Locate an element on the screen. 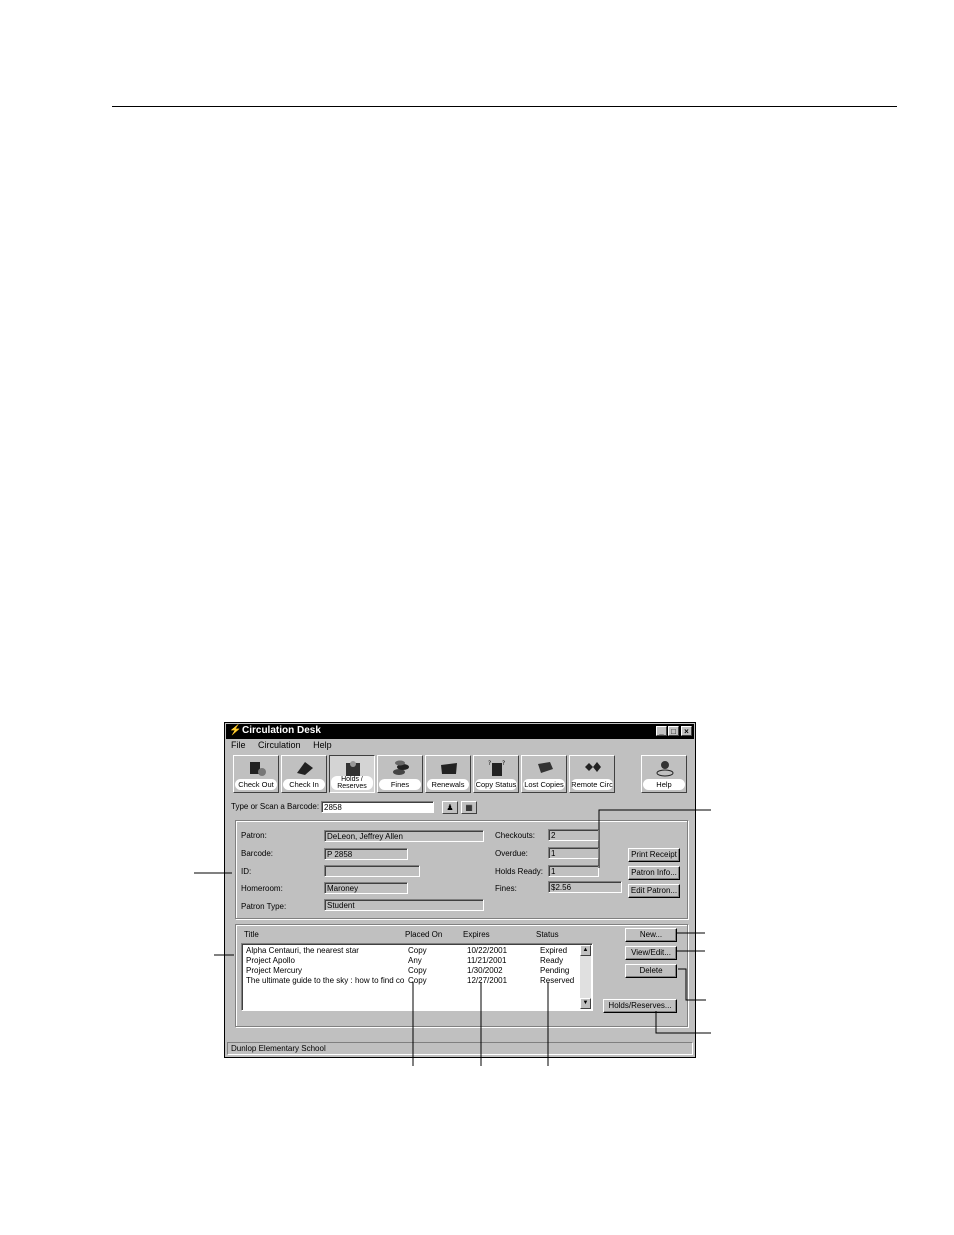 The image size is (954, 1235). callout-holds-ready is located at coordinates (654, 838).